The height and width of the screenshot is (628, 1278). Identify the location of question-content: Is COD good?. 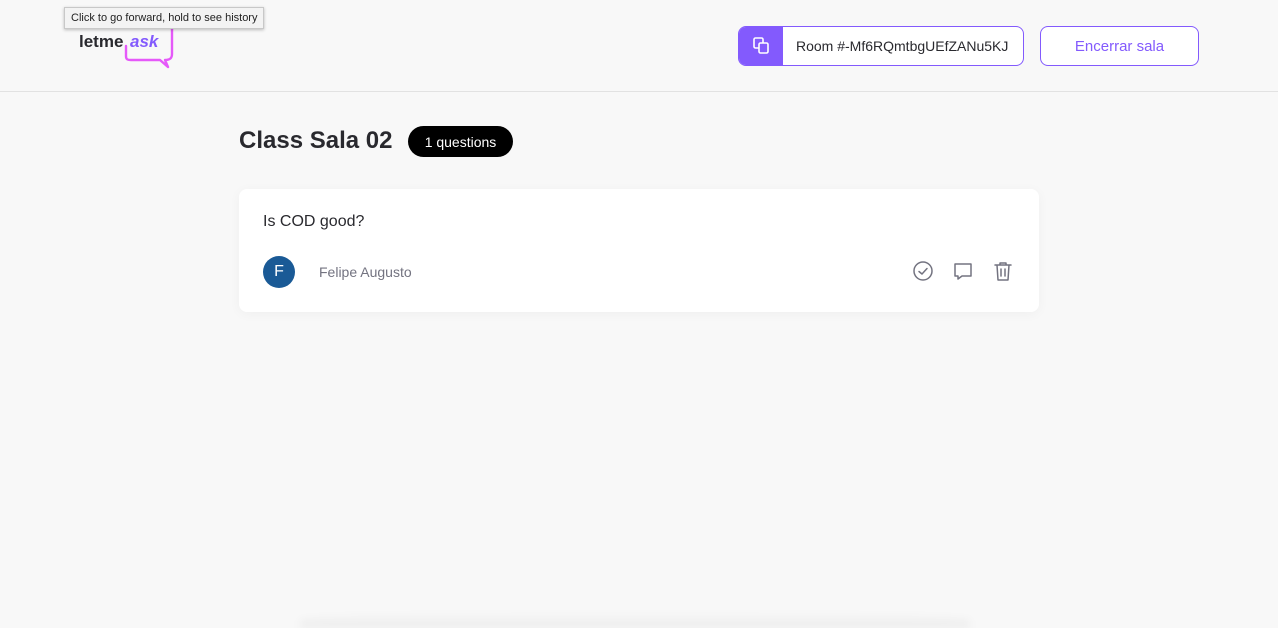
(314, 221).